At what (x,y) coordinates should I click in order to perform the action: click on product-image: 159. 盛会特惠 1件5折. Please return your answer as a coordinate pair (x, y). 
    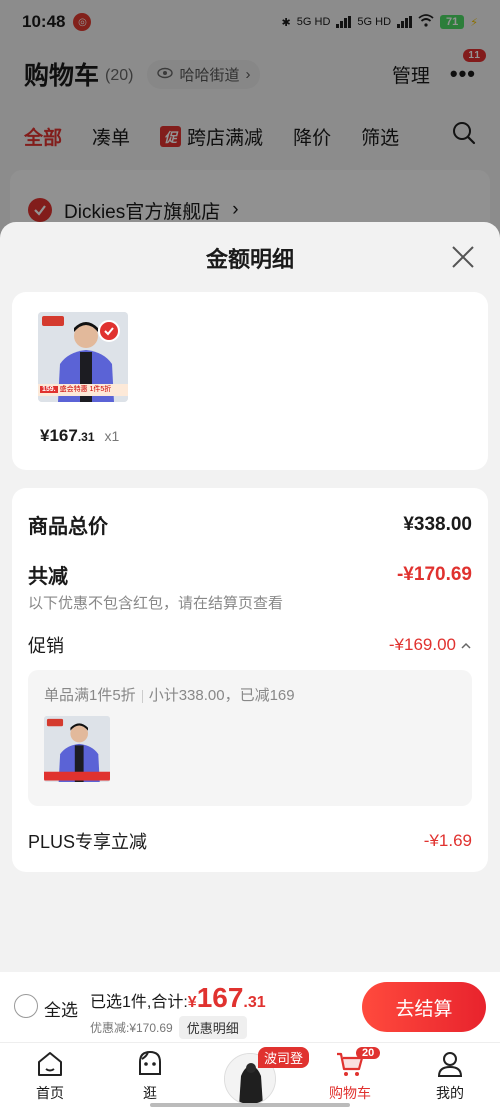
    Looking at the image, I should click on (83, 357).